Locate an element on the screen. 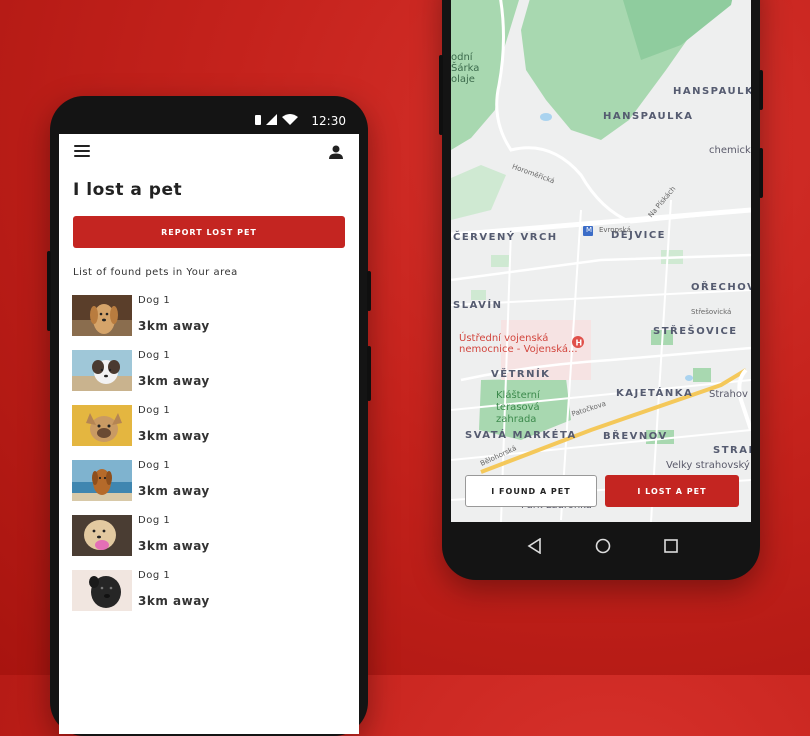  report-lost-pet-button: REPORT LOST PET is located at coordinates (209, 232).